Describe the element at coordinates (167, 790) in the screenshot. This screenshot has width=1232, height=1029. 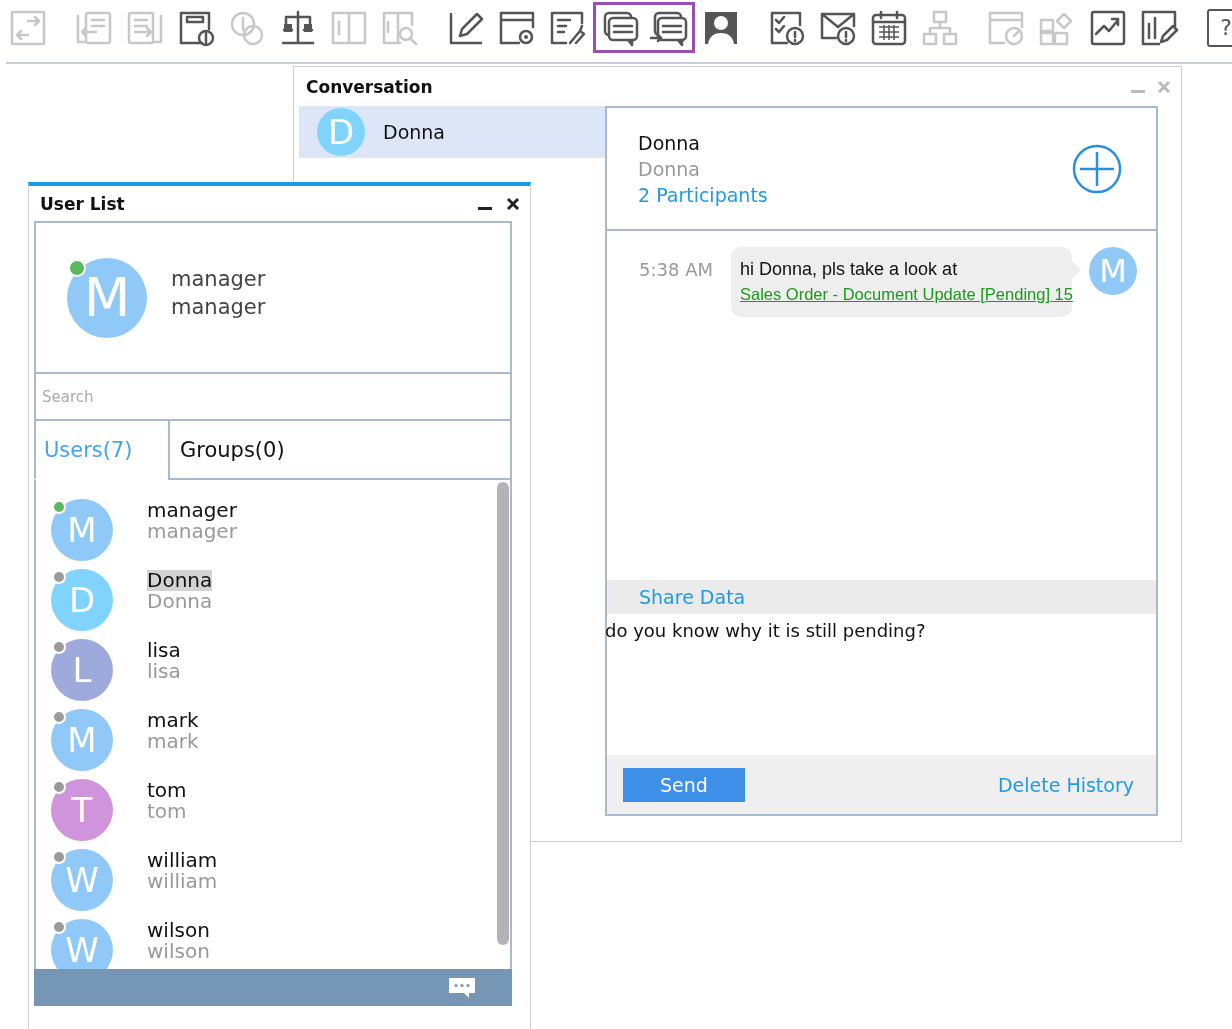
I see `user-name: tom` at that location.